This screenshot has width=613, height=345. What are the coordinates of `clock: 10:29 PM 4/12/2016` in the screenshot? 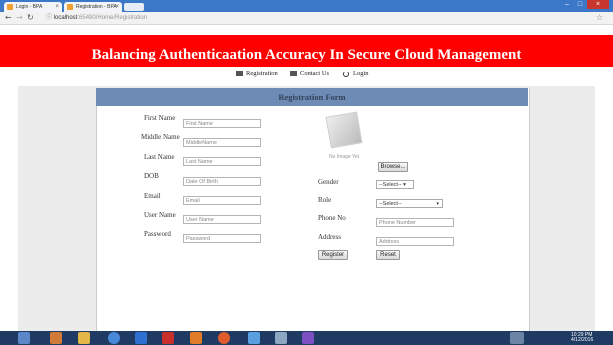 It's located at (582, 338).